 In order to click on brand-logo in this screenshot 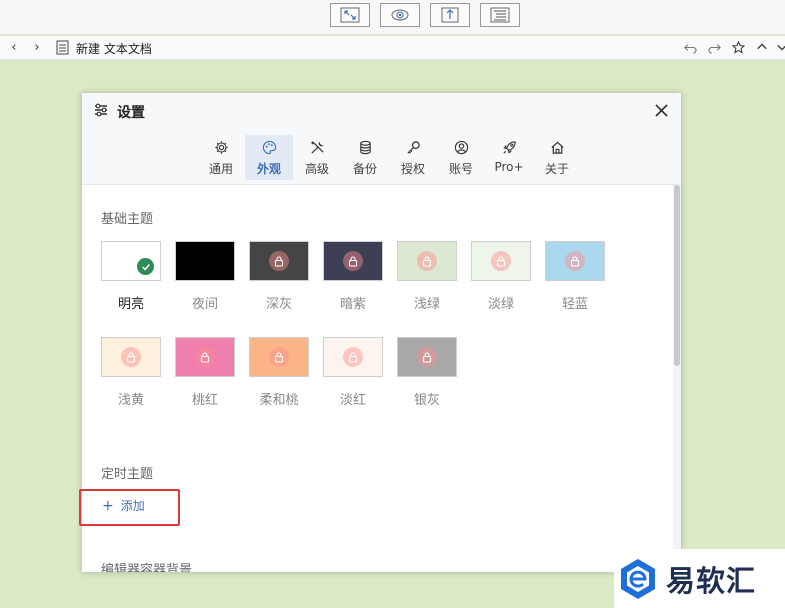, I will do `click(638, 578)`.